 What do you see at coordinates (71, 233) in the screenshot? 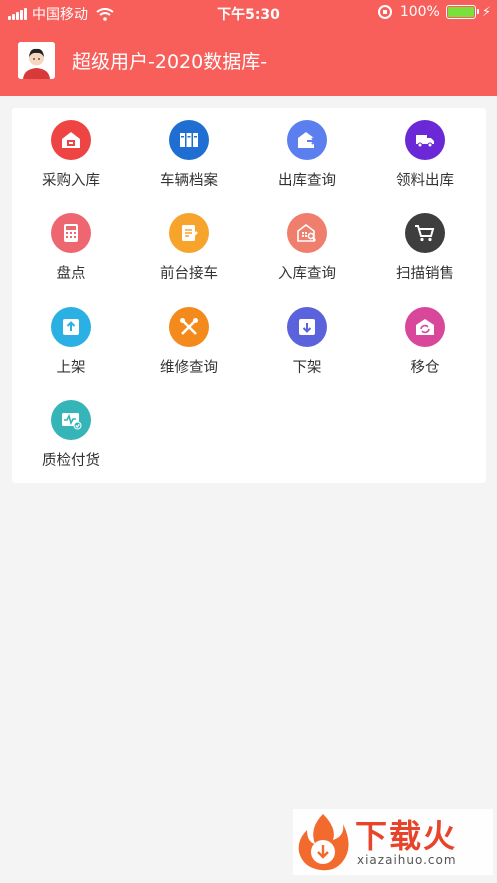
I see `inventory-calculator-icon` at bounding box center [71, 233].